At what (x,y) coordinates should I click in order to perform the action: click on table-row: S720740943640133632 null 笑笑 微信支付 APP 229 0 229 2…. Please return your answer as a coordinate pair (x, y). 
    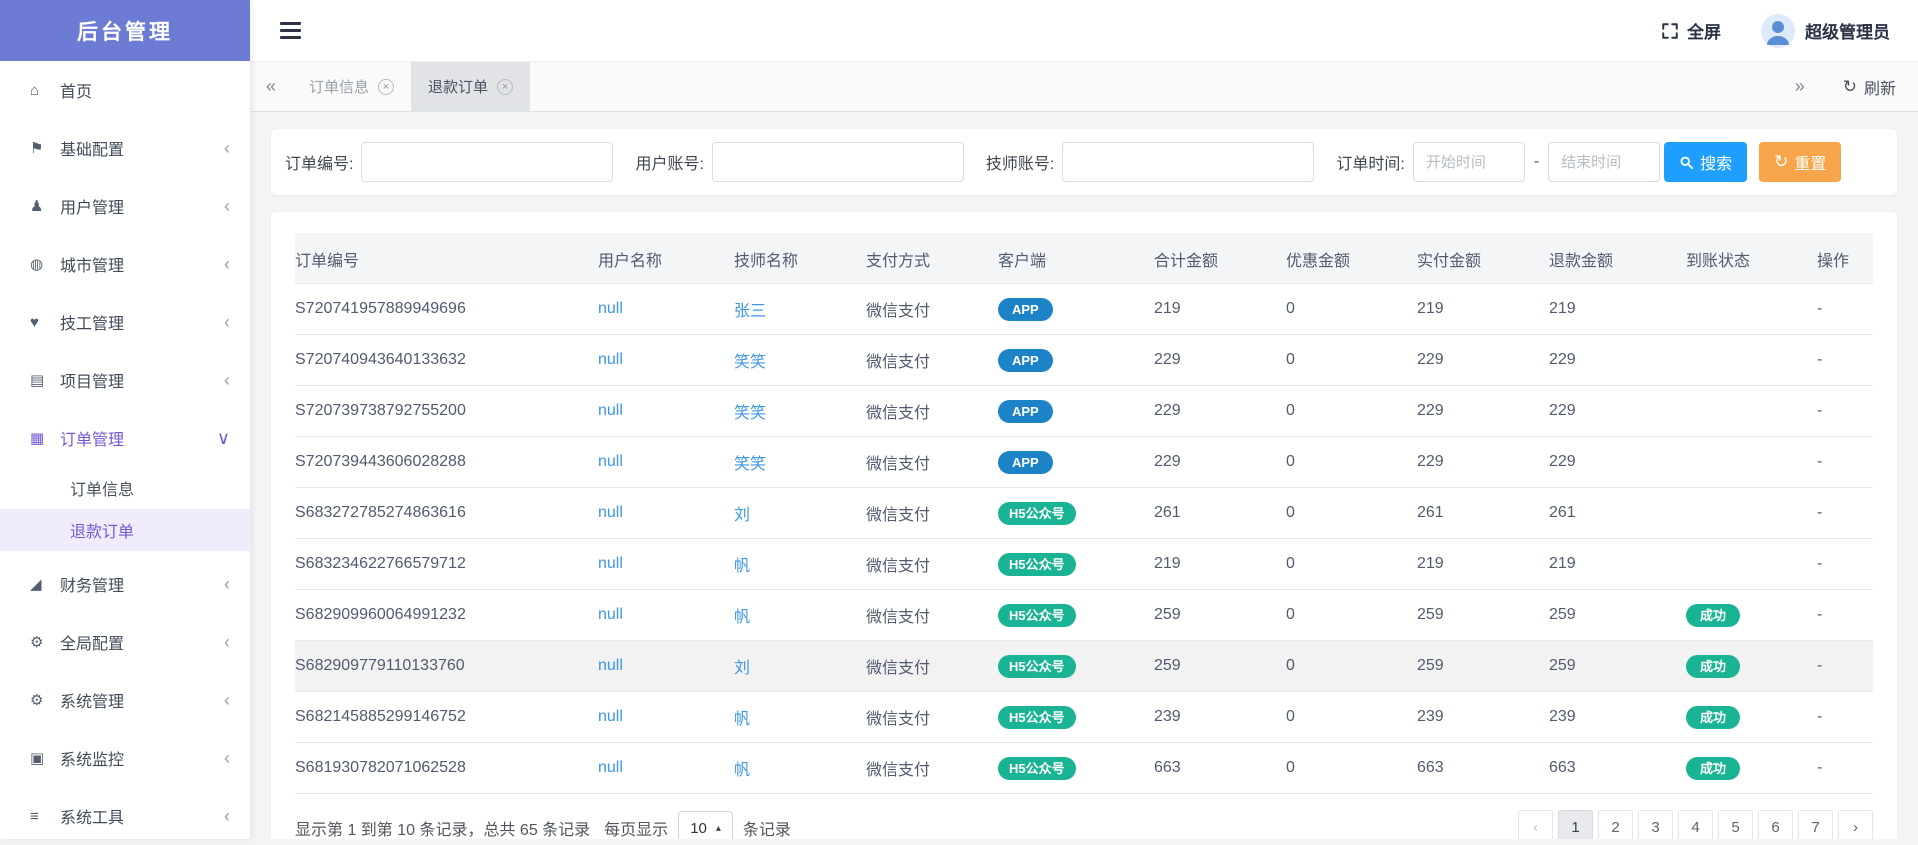
    Looking at the image, I should click on (1084, 360).